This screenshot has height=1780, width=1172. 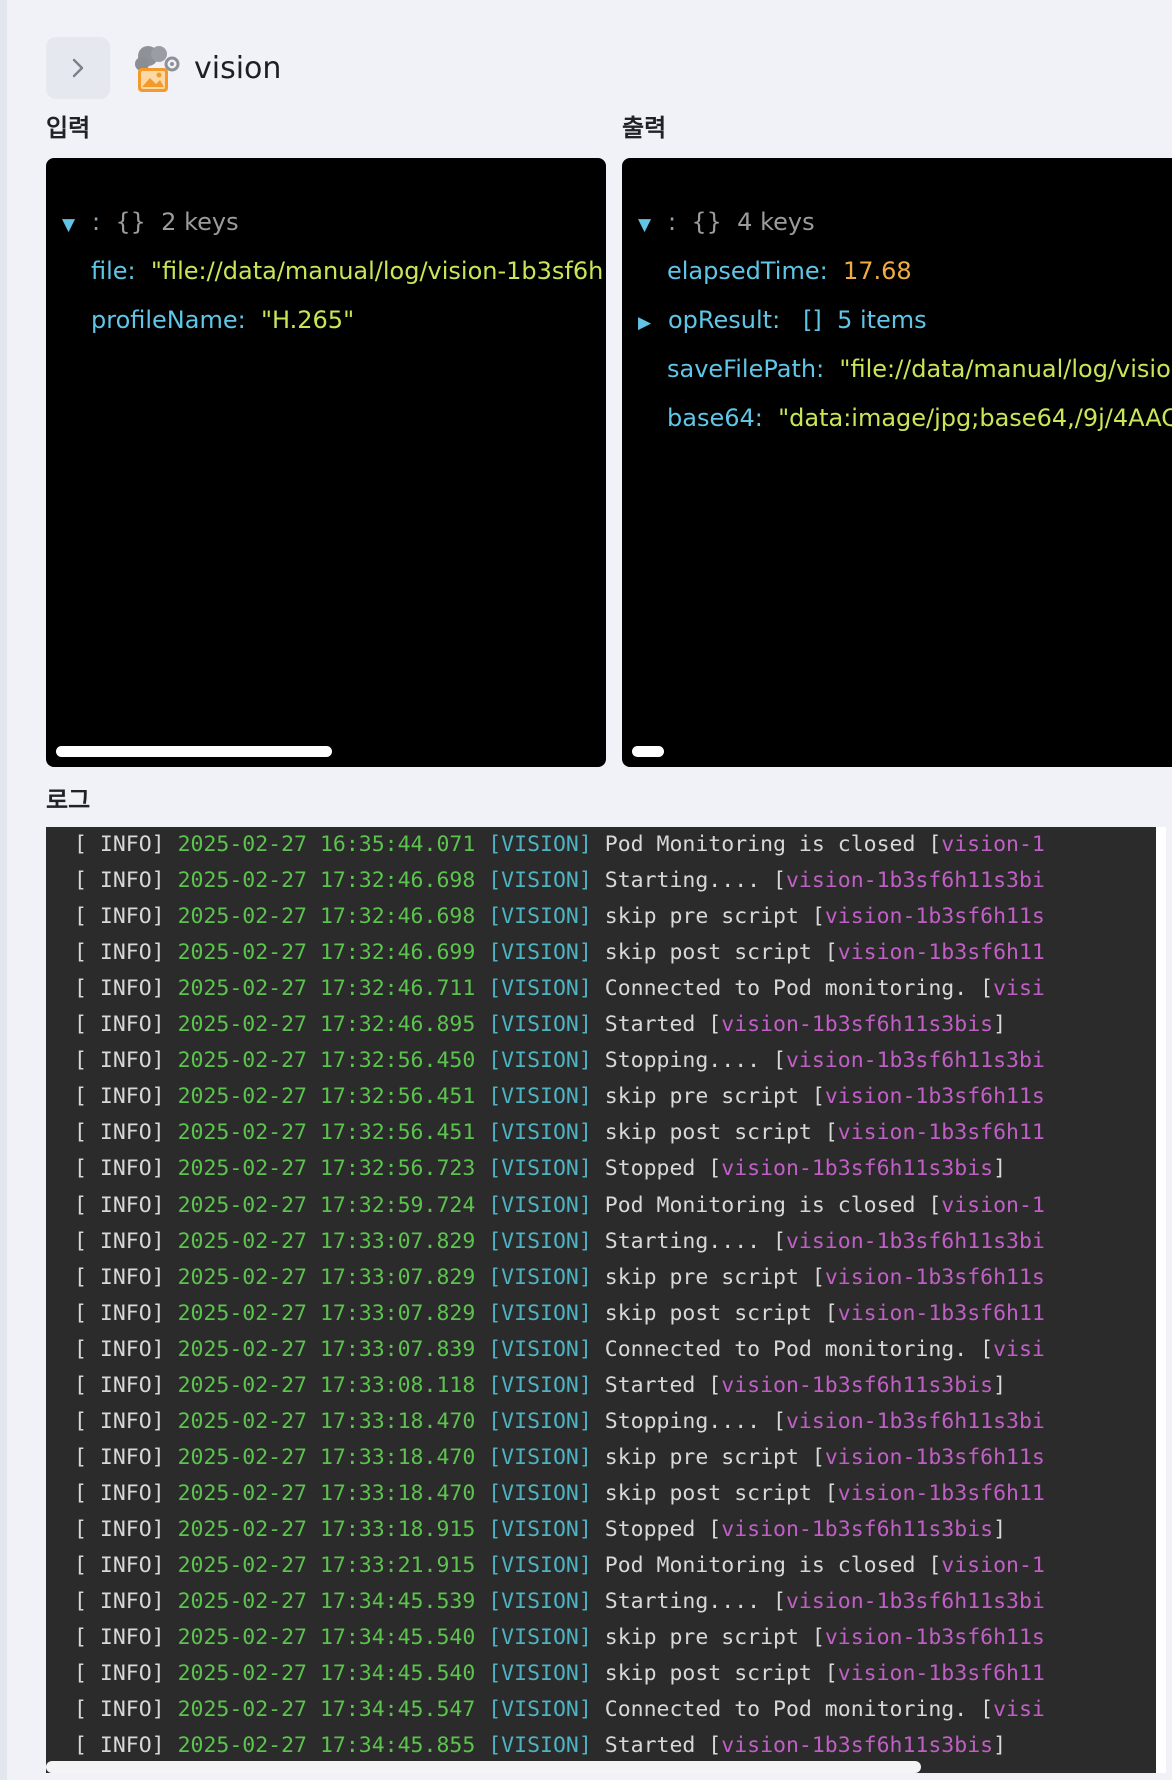 I want to click on log-pod-name: vision-1b3sf6h11, so click(x=941, y=1133).